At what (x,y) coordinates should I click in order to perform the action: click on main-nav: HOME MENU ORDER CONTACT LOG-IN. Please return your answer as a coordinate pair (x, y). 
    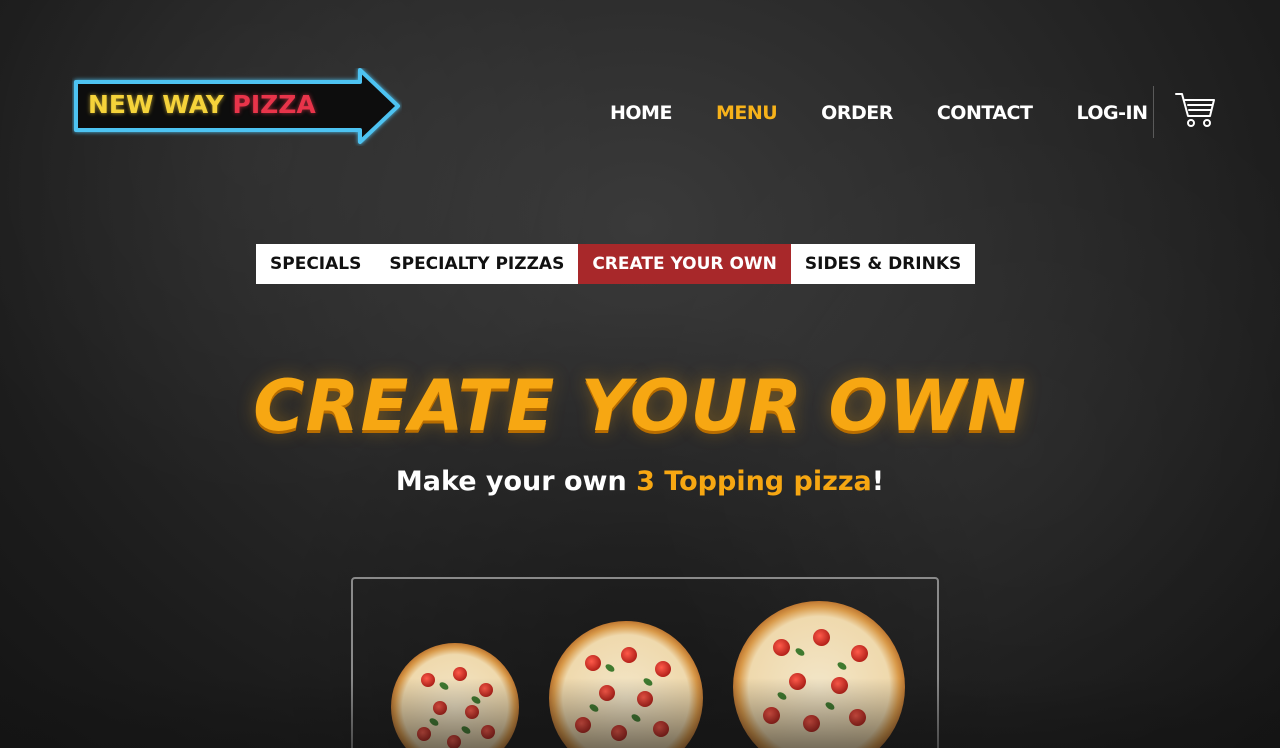
    Looking at the image, I should click on (900, 113).